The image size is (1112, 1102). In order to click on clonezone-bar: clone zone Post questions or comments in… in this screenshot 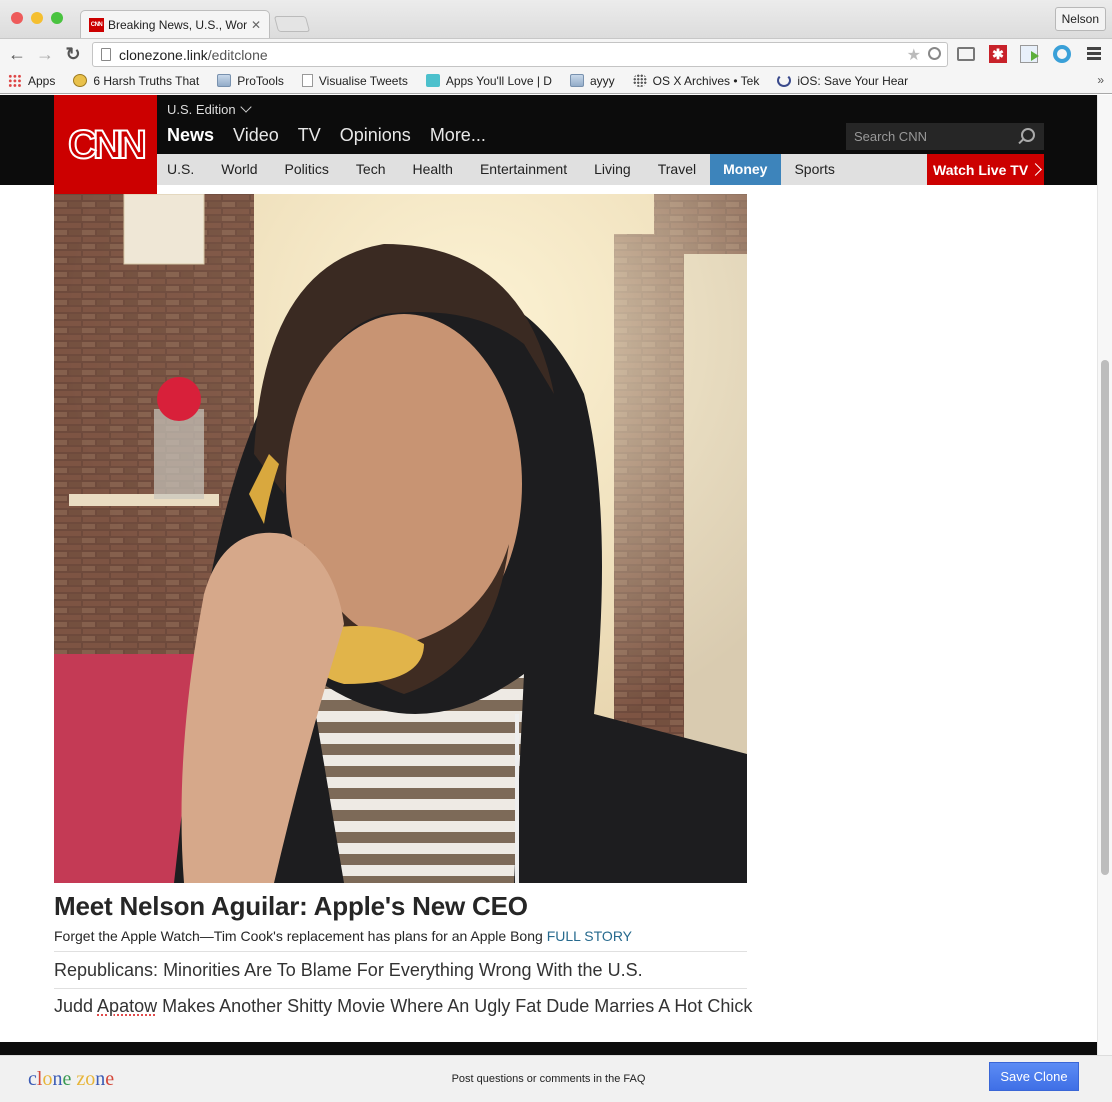, I will do `click(556, 1078)`.